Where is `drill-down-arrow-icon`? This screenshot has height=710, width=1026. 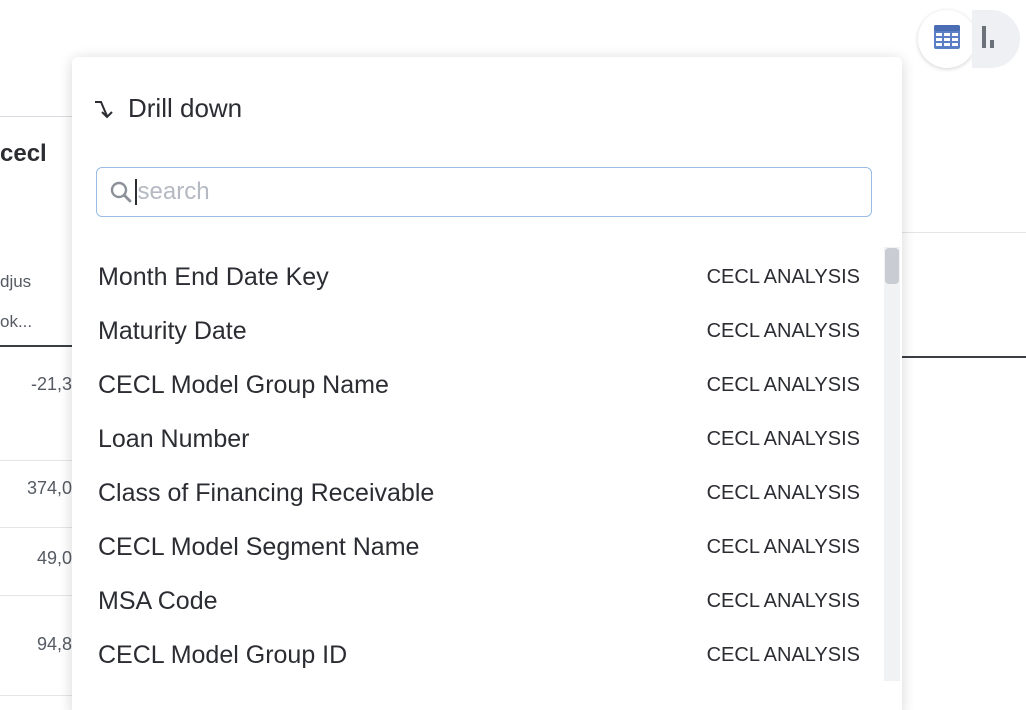 drill-down-arrow-icon is located at coordinates (104, 109).